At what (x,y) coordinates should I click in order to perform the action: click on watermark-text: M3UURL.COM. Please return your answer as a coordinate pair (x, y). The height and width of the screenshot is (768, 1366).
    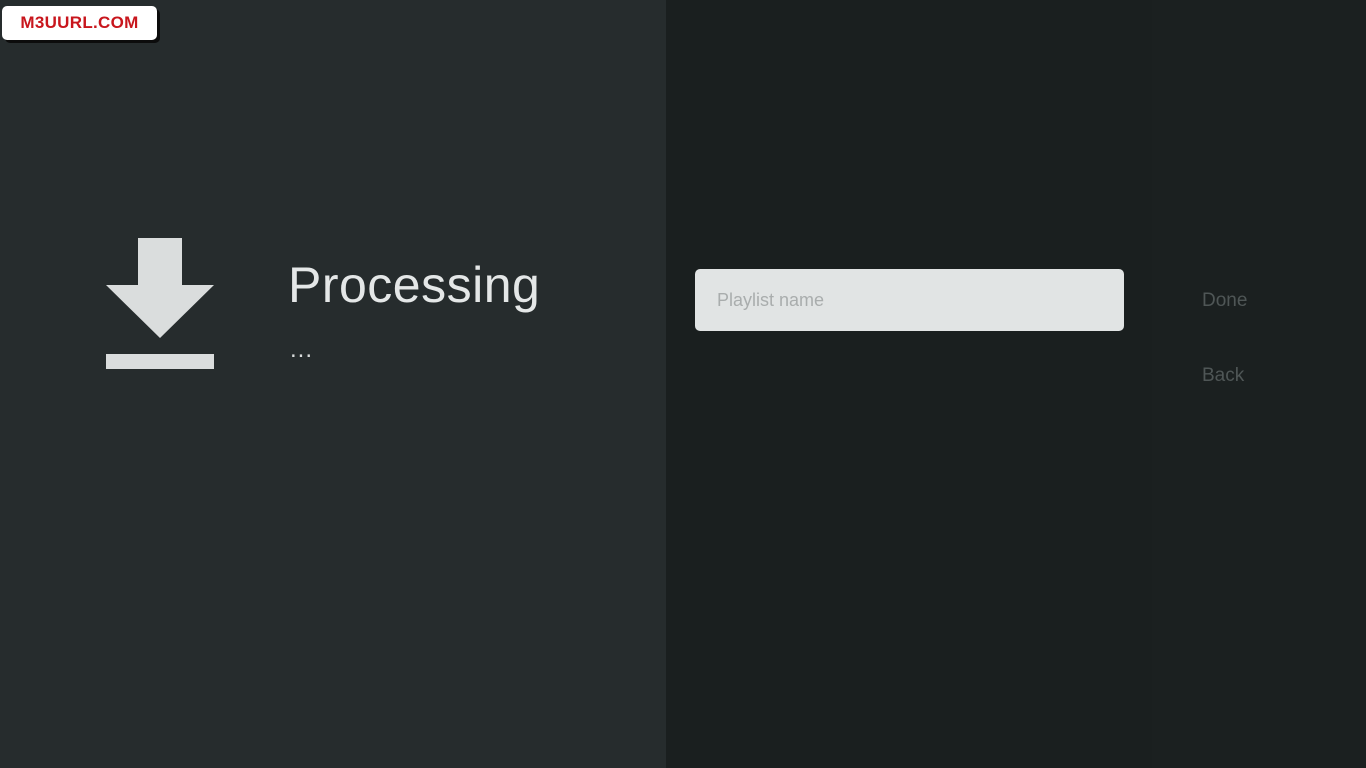
    Looking at the image, I should click on (79, 22).